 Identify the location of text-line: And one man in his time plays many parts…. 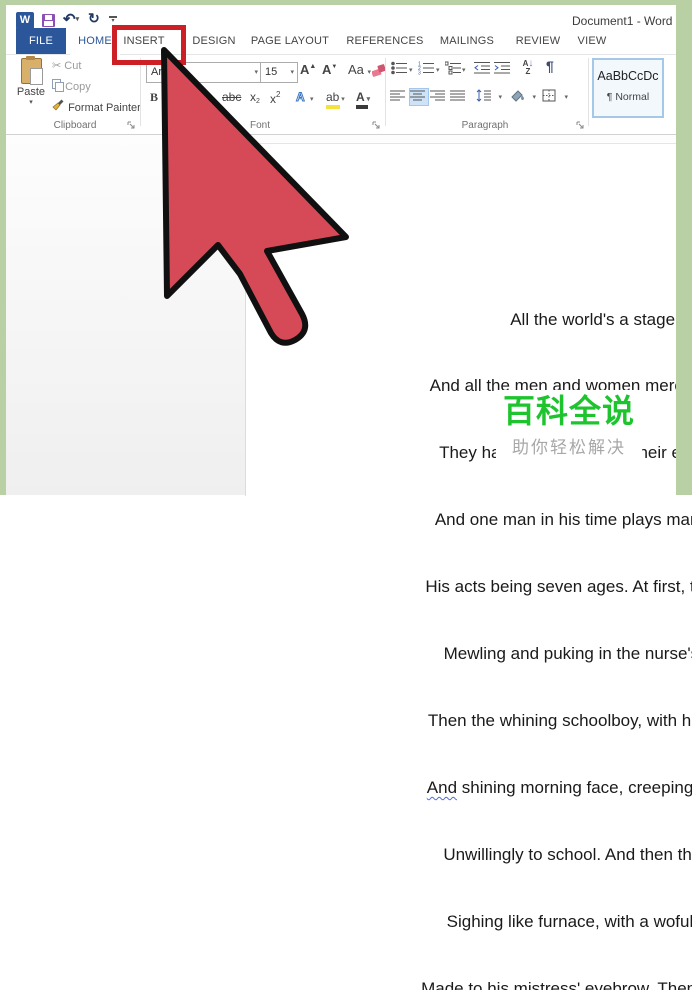
(468, 520).